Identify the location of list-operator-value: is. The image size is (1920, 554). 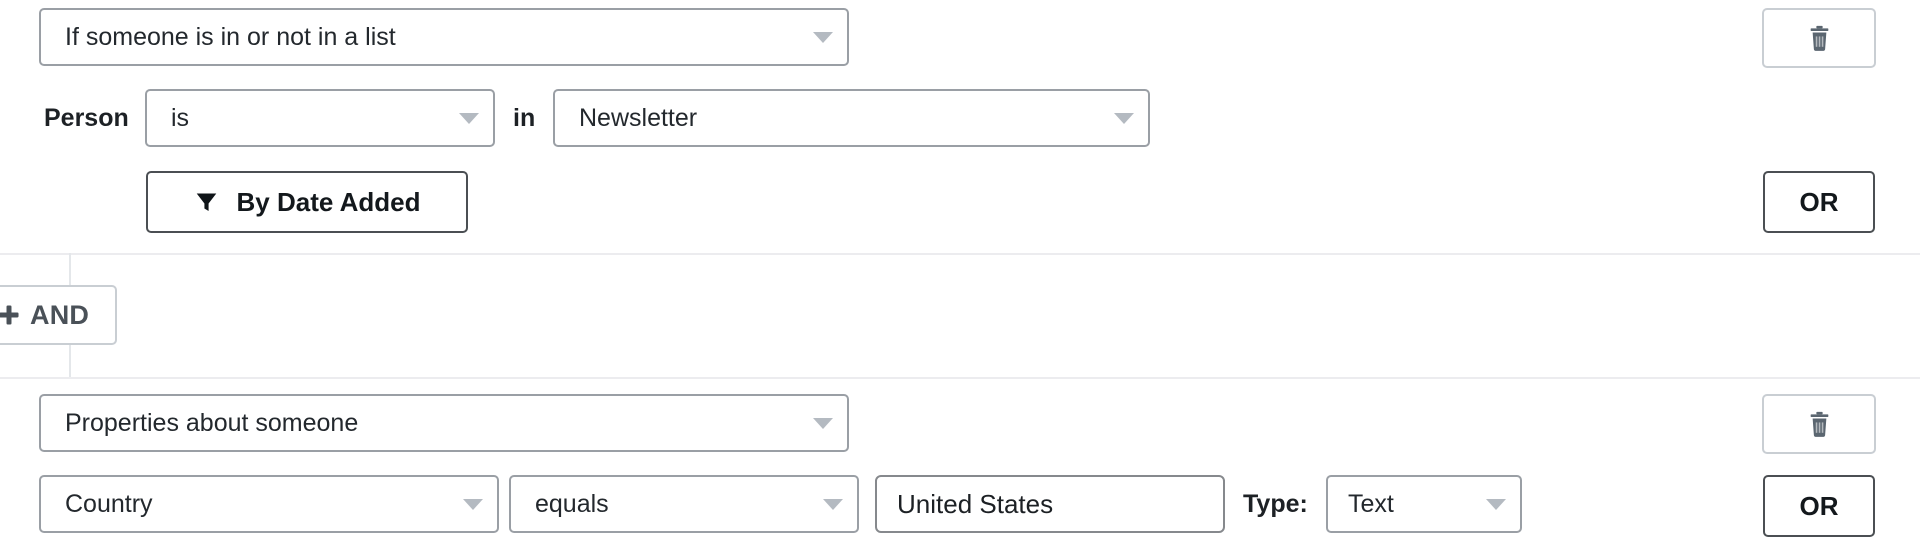
(180, 117).